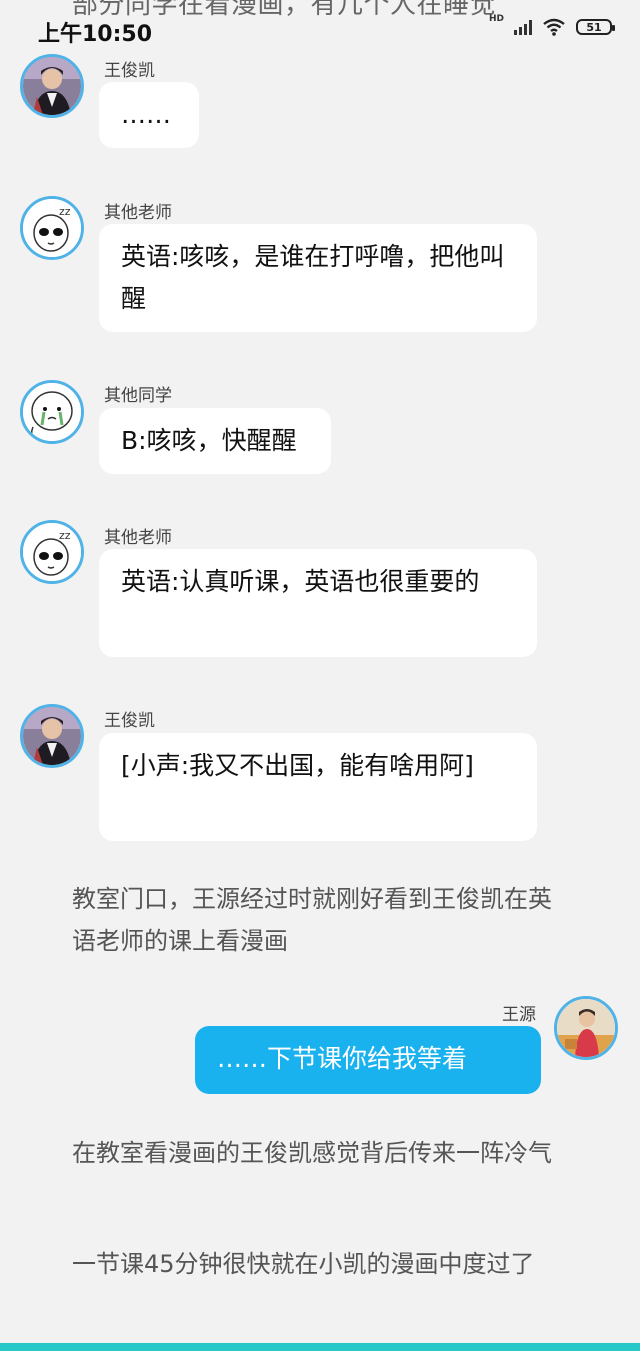  Describe the element at coordinates (95, 34) in the screenshot. I see `status-time: 上午10:50` at that location.